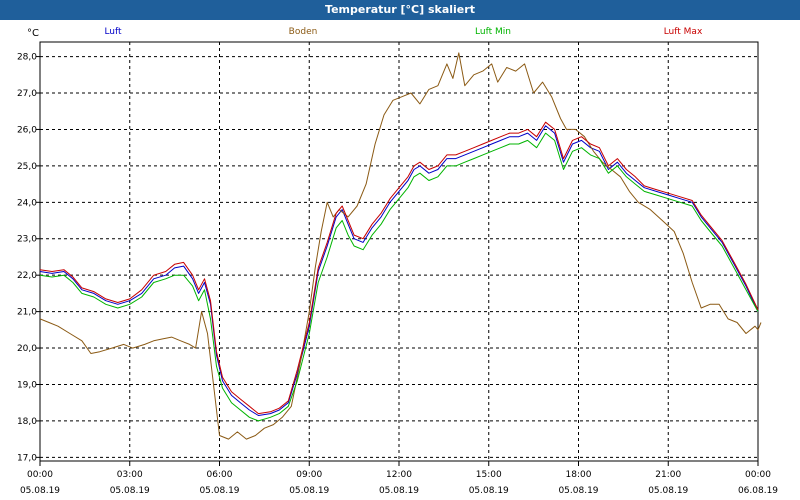 The height and width of the screenshot is (500, 800). I want to click on x-tick-time-label: 18:00, so click(579, 475).